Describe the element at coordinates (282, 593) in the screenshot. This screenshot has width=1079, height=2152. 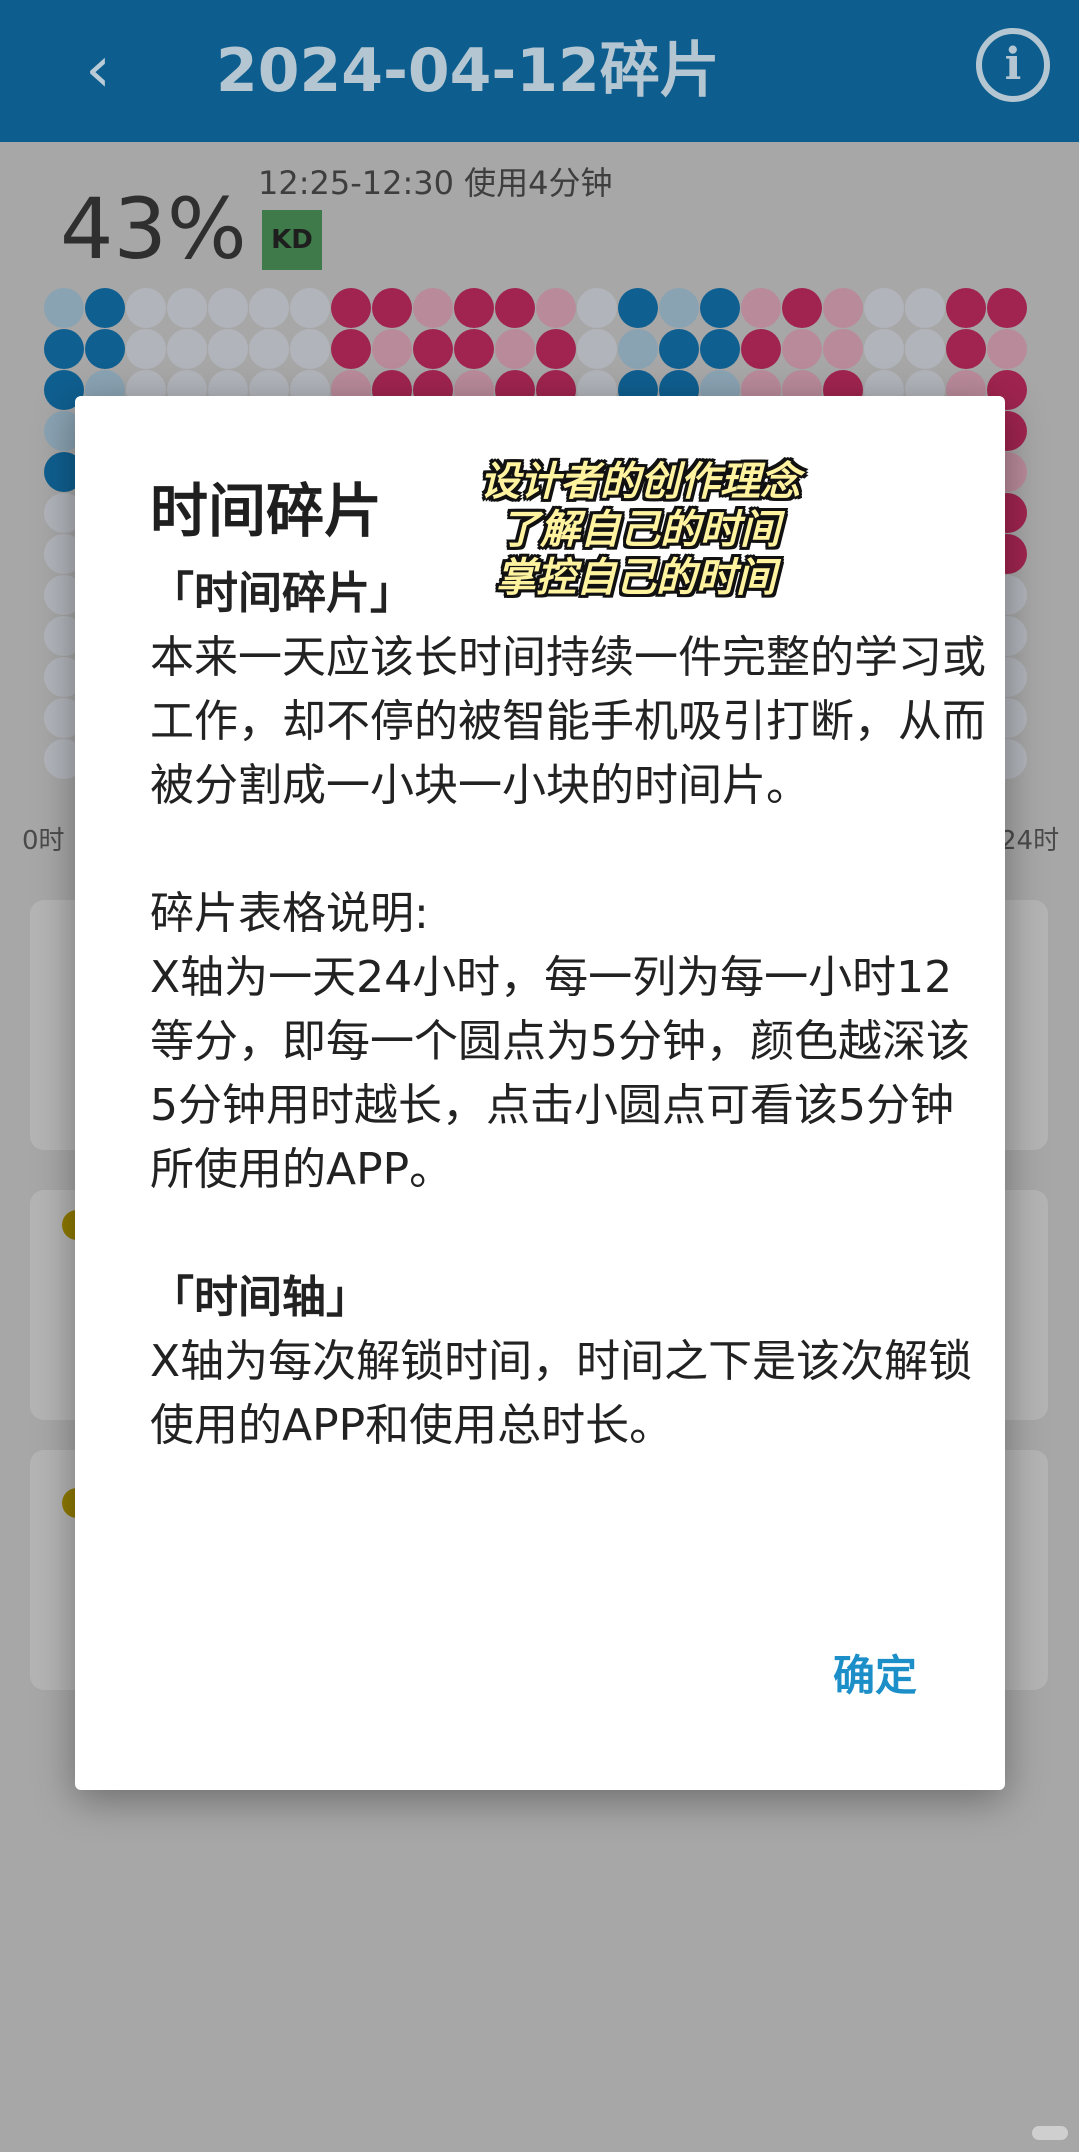
I see `section-heading: 「时间碎片」` at that location.